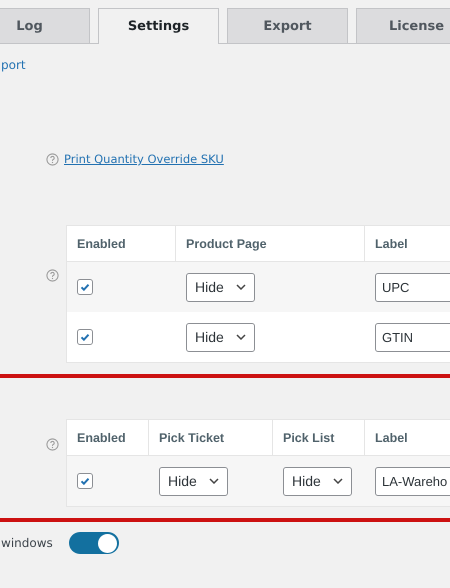  Describe the element at coordinates (93, 543) in the screenshot. I see `toggle-switch` at that location.